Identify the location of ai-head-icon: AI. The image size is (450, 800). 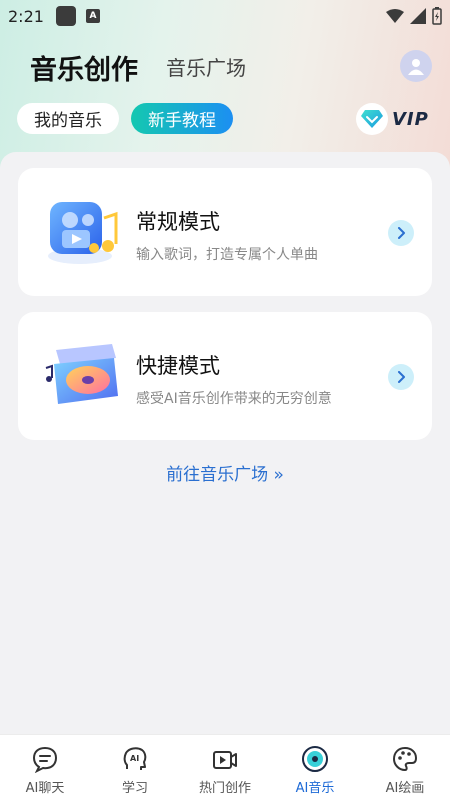
(135, 758).